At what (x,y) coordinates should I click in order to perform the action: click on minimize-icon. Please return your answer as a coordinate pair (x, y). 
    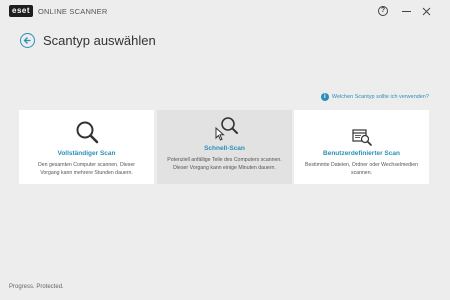
    Looking at the image, I should click on (406, 11).